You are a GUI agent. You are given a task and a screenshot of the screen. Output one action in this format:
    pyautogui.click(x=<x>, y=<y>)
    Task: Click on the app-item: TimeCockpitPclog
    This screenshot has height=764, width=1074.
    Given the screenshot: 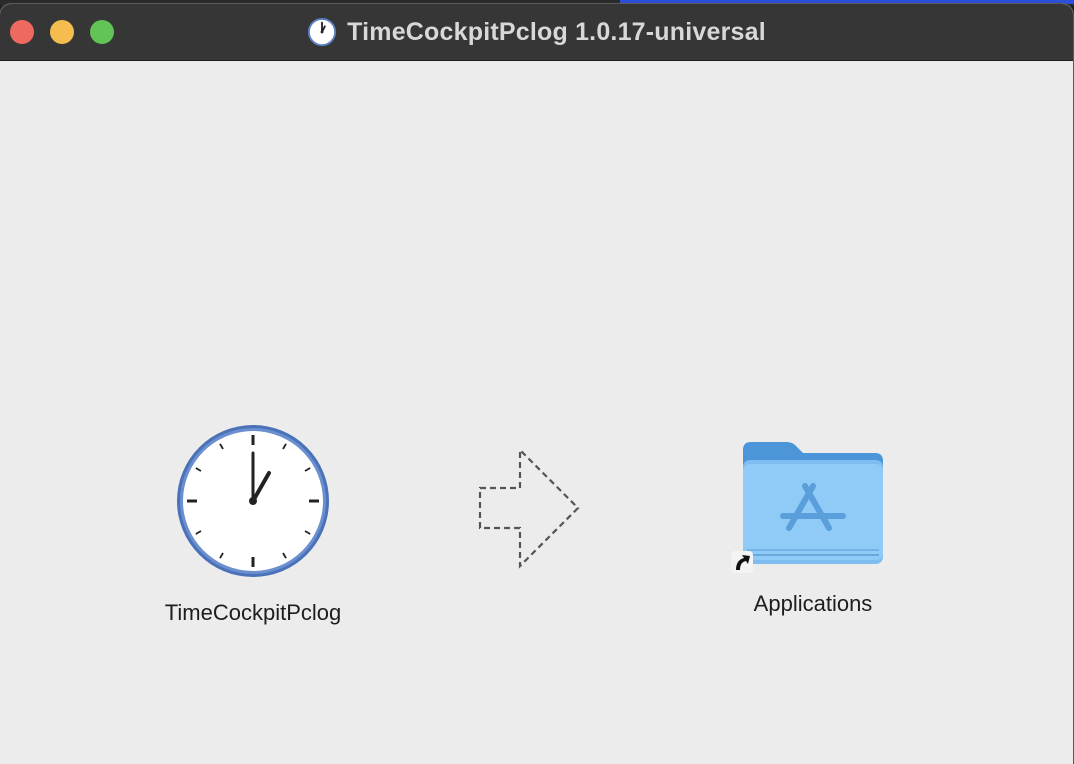 What is the action you would take?
    pyautogui.click(x=253, y=523)
    